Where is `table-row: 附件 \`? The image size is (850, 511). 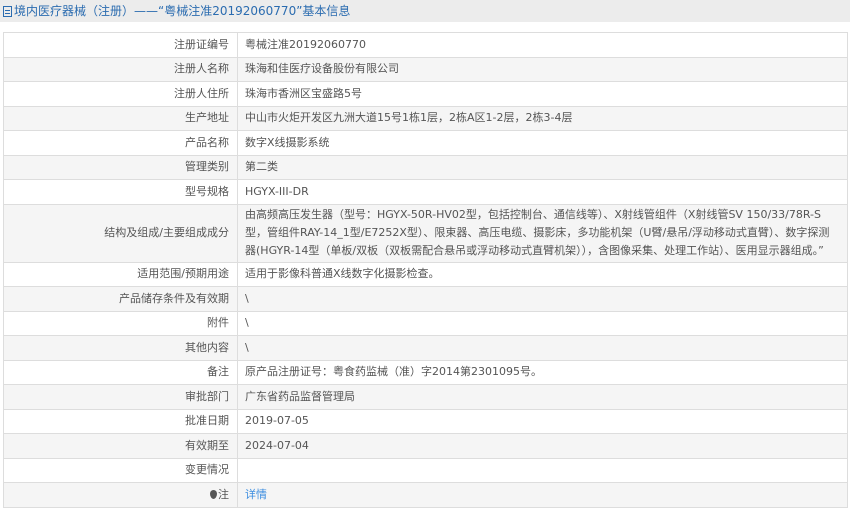
table-row: 附件 \ is located at coordinates (425, 323).